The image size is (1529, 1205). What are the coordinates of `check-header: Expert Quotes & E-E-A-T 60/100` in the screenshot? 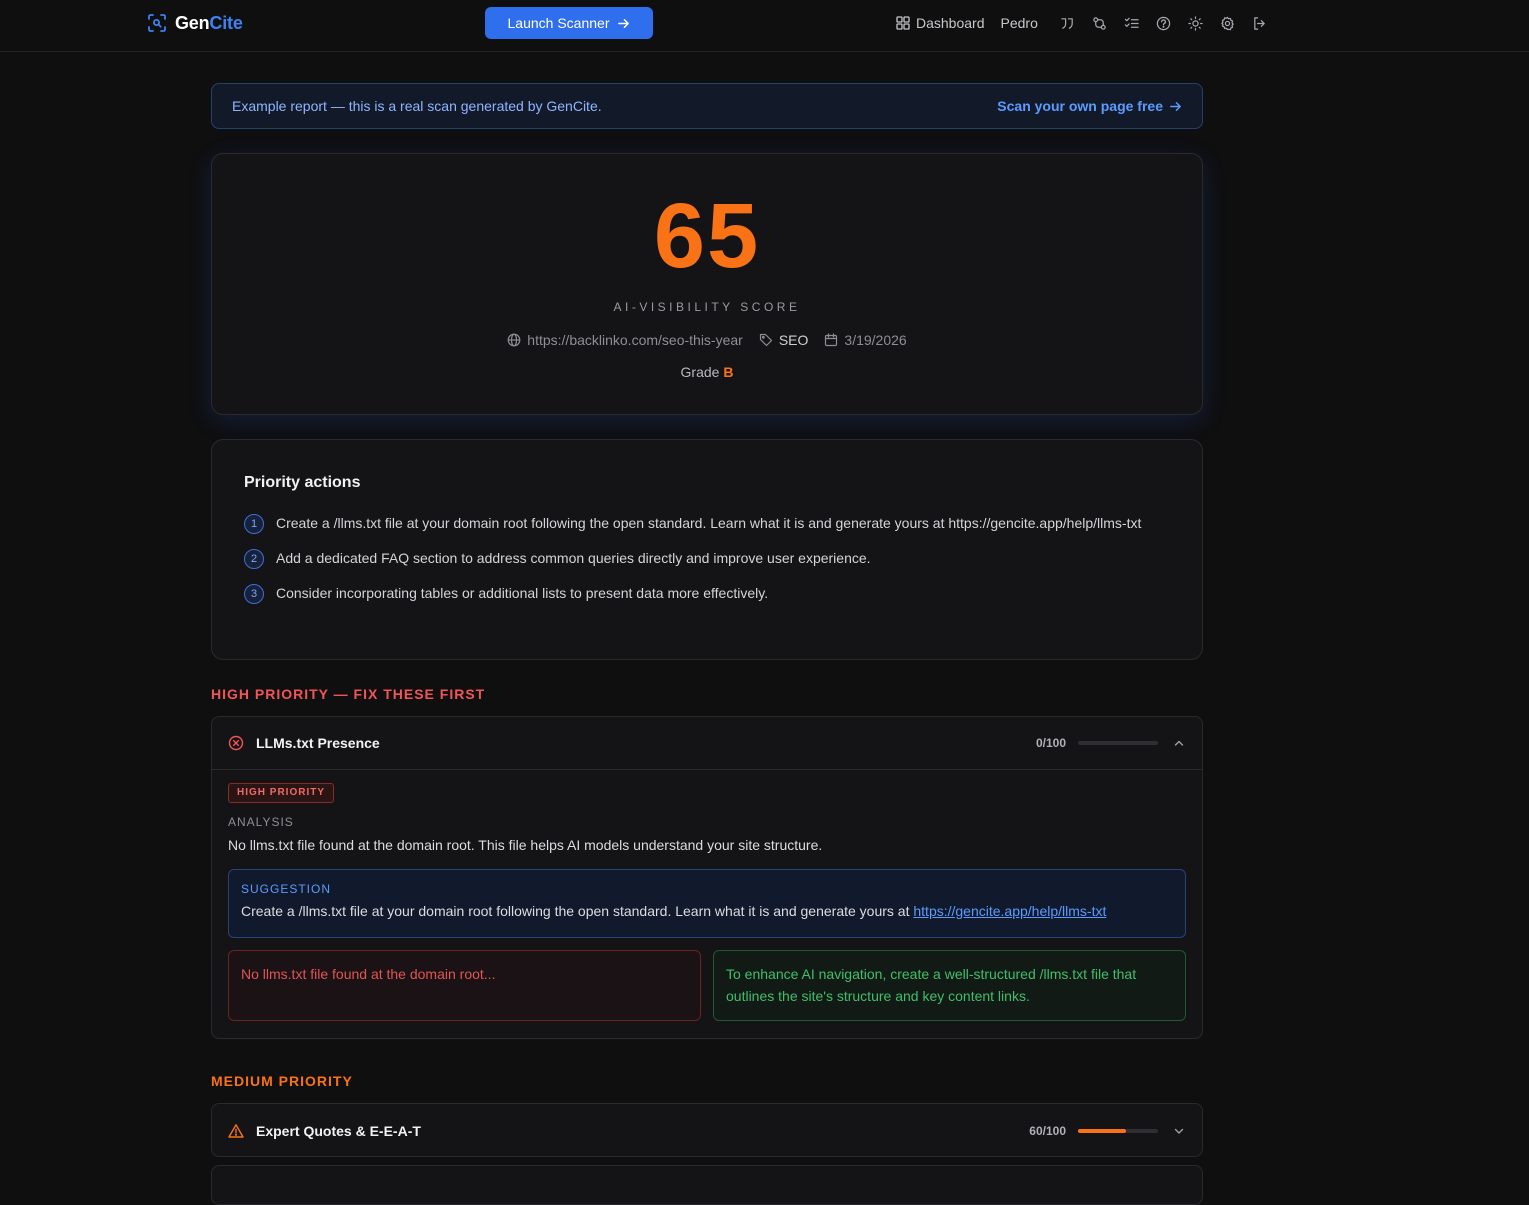 It's located at (707, 1130).